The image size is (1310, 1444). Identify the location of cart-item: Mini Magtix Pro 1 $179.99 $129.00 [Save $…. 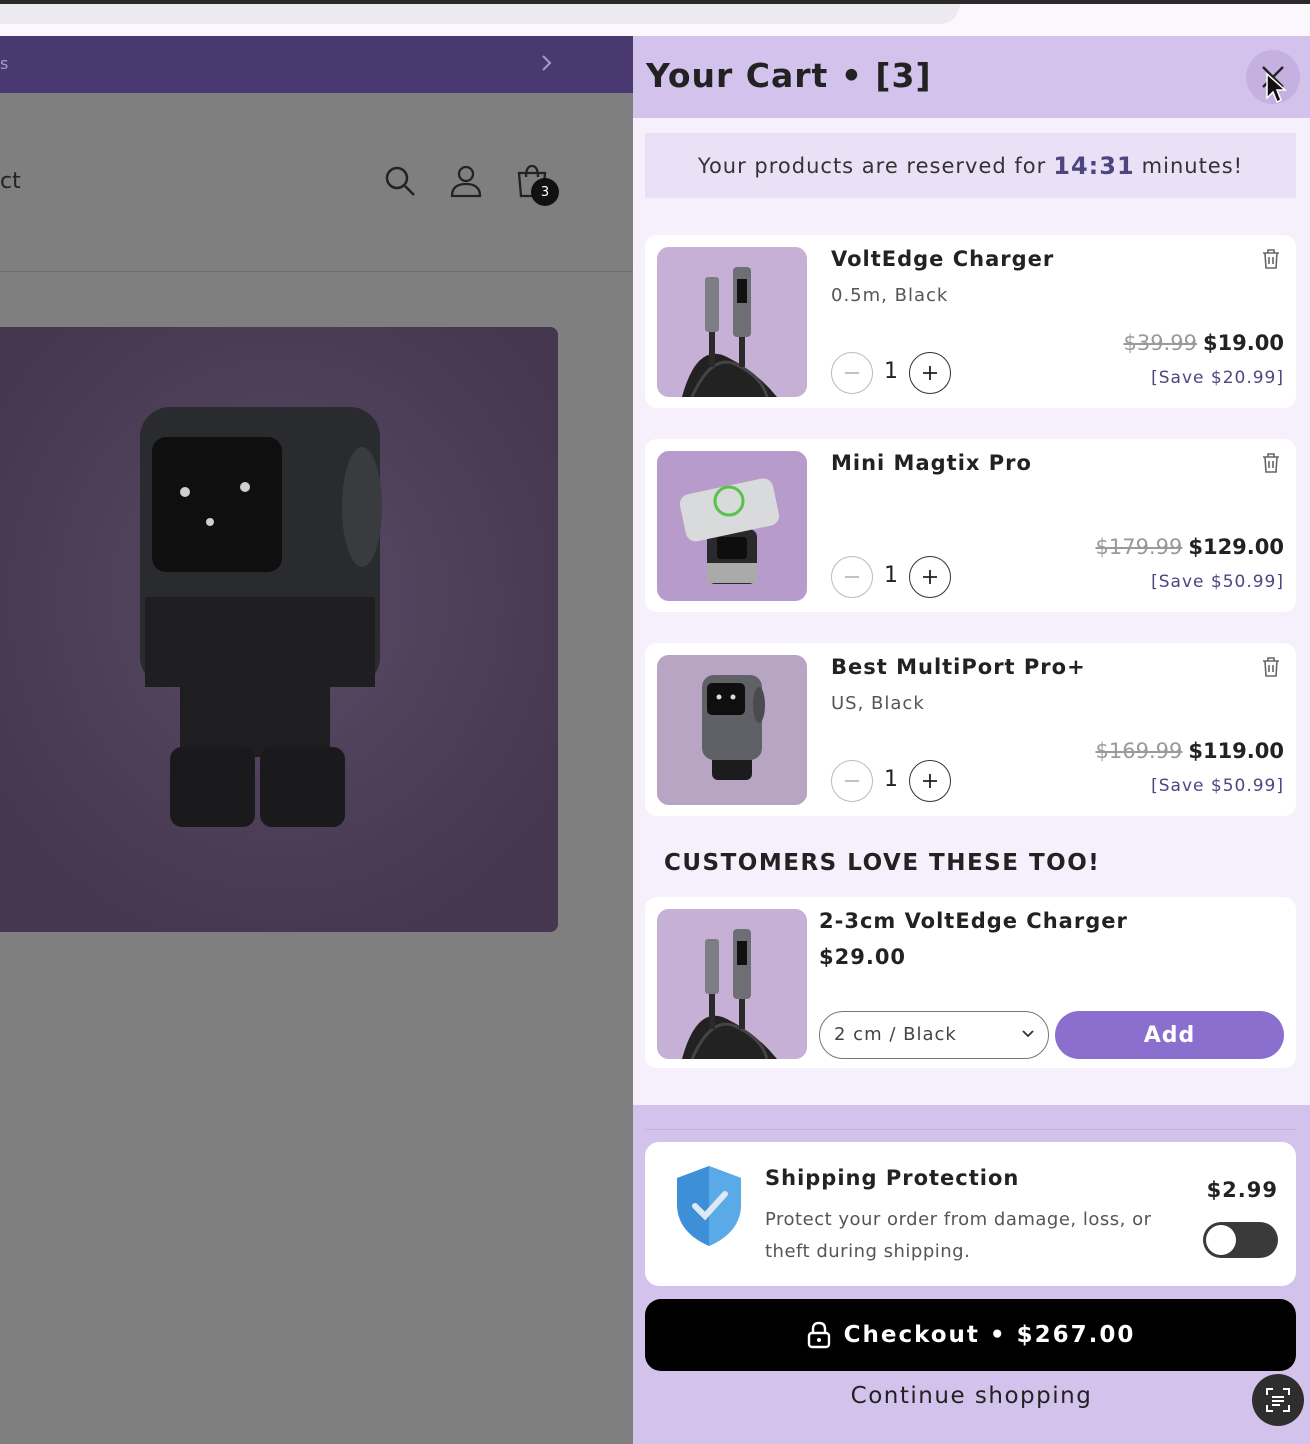
(970, 525).